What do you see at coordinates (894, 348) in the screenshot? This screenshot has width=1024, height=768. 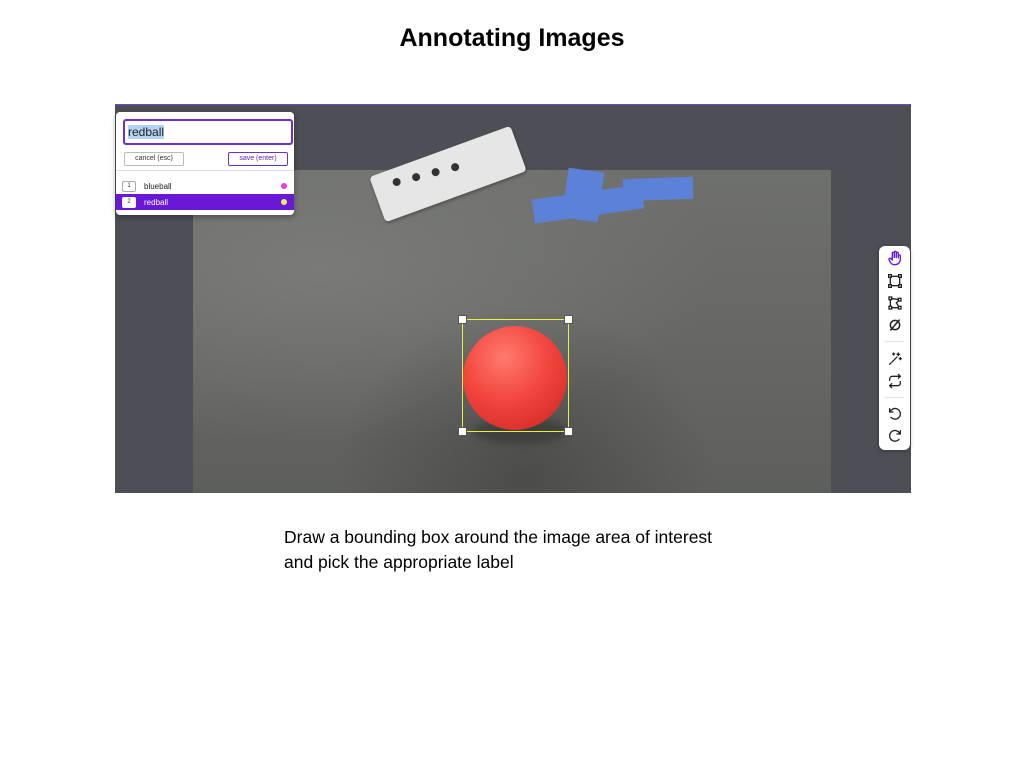 I see `tool-palette` at bounding box center [894, 348].